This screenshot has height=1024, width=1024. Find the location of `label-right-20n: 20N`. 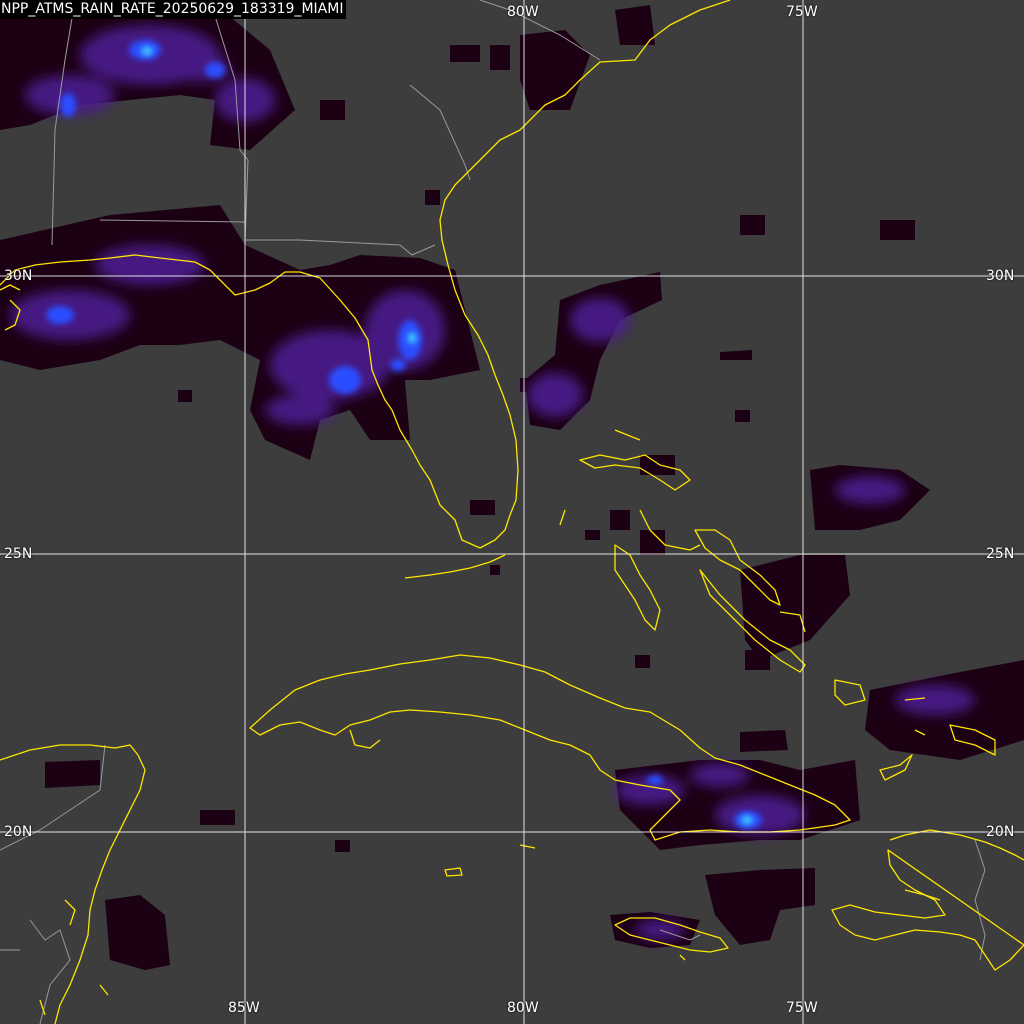

label-right-20n: 20N is located at coordinates (1000, 832).